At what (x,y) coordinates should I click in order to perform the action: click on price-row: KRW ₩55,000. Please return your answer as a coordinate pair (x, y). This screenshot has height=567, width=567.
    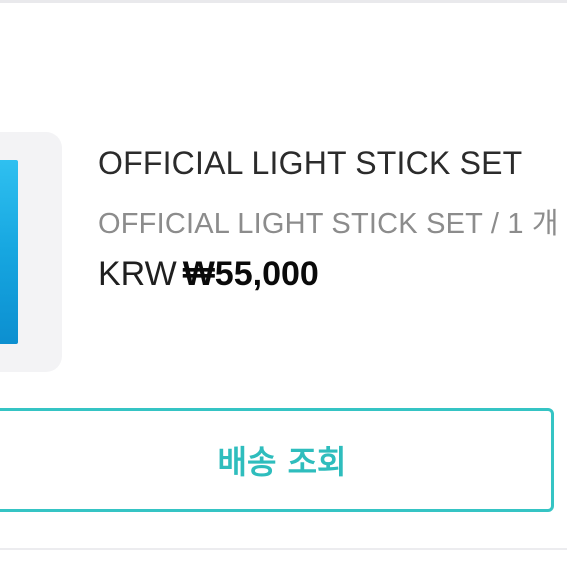
    Looking at the image, I should click on (208, 274).